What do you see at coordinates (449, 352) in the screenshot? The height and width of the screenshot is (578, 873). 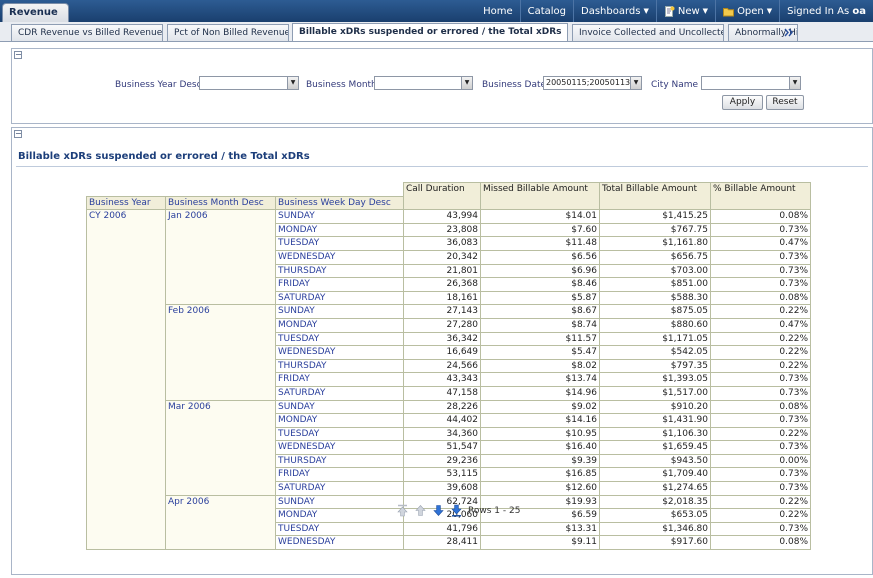 I see `table-row: Feb 2006 SUNDAY 27,143 $8.67 $875.05 0.22%` at bounding box center [449, 352].